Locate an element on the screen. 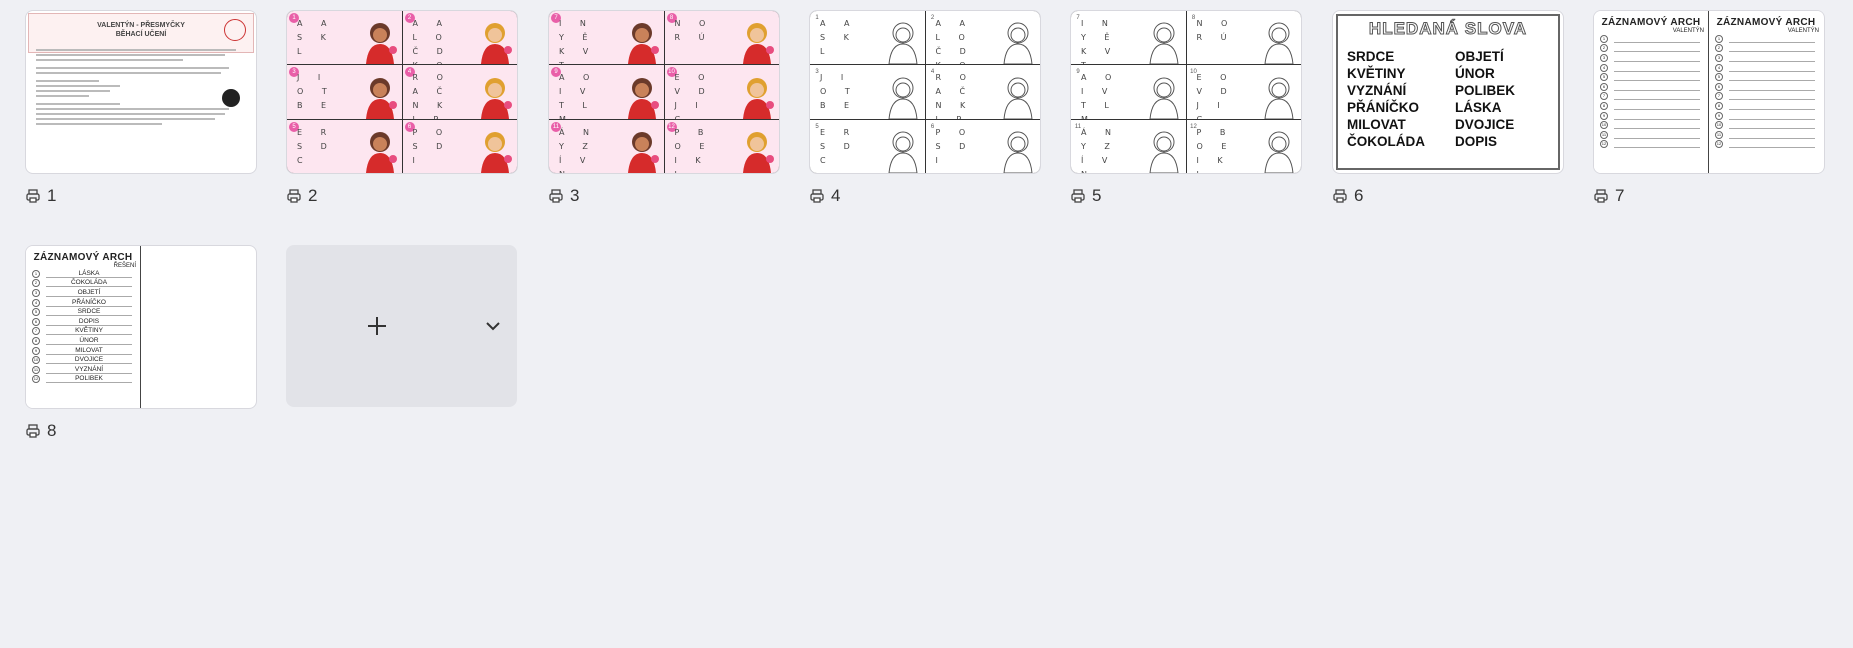  page-label-8: 8 is located at coordinates (40, 431).